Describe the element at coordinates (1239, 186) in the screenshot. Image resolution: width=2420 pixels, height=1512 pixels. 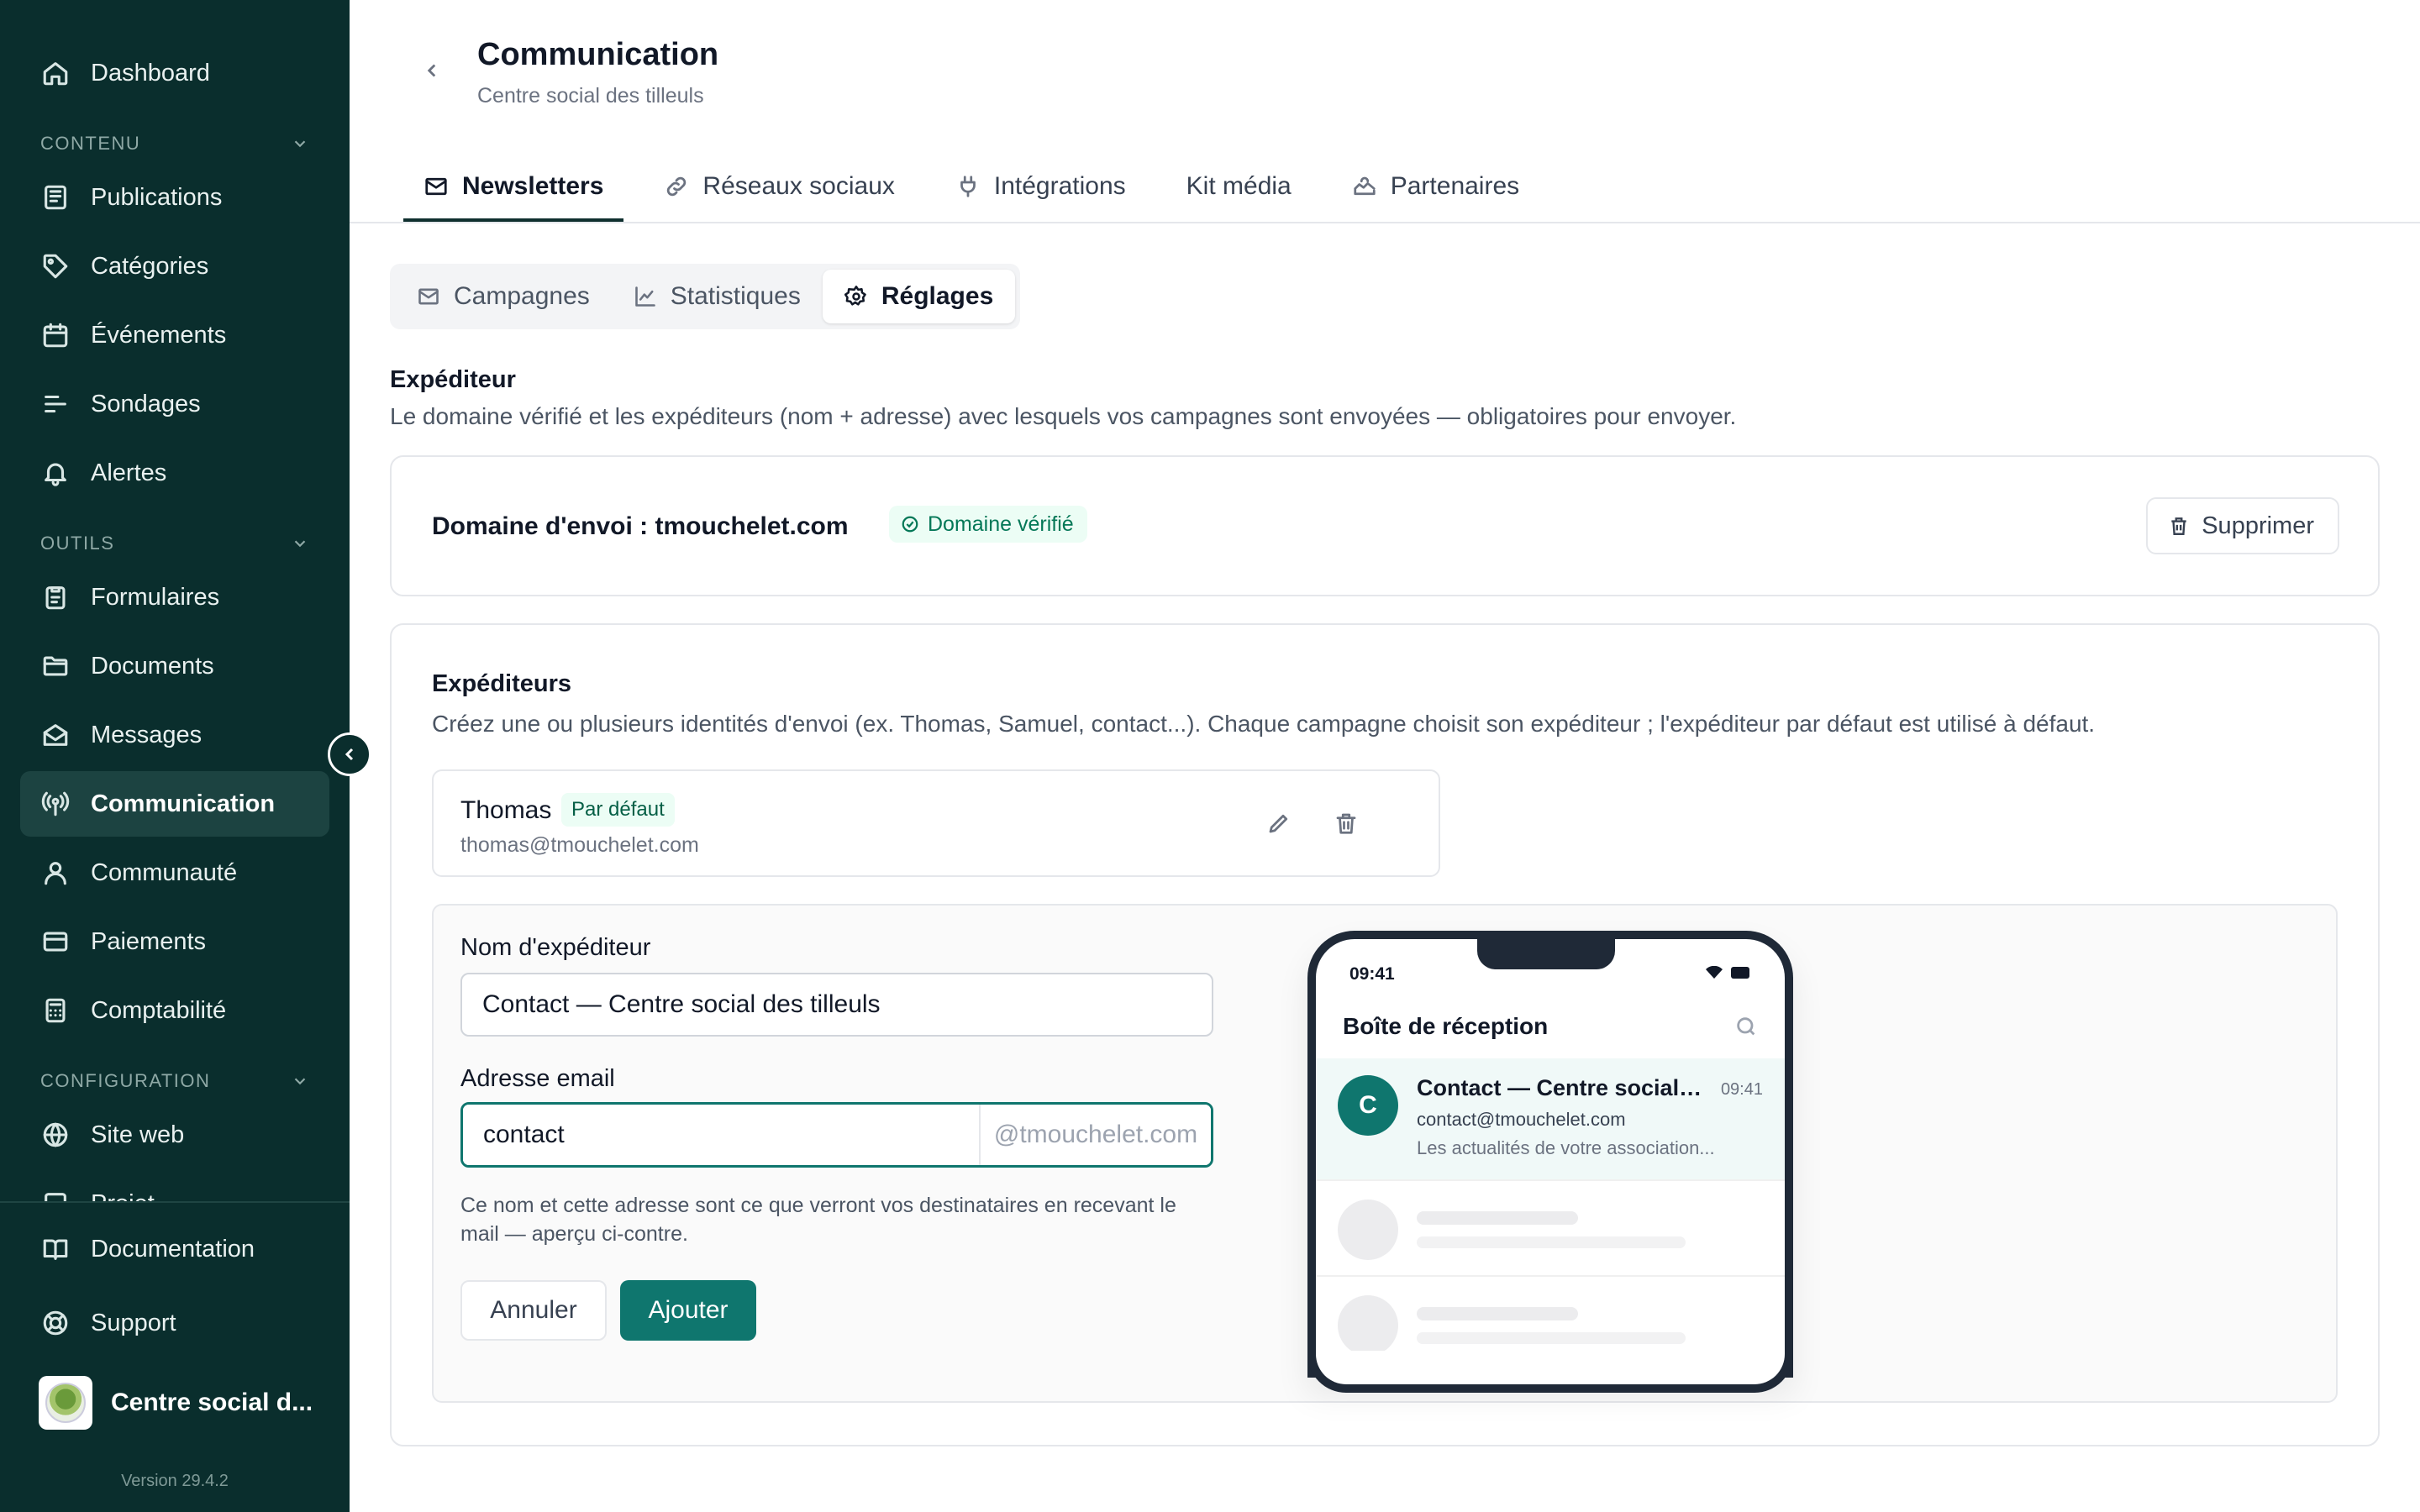
I see `tab-kit-media: Kit média` at that location.